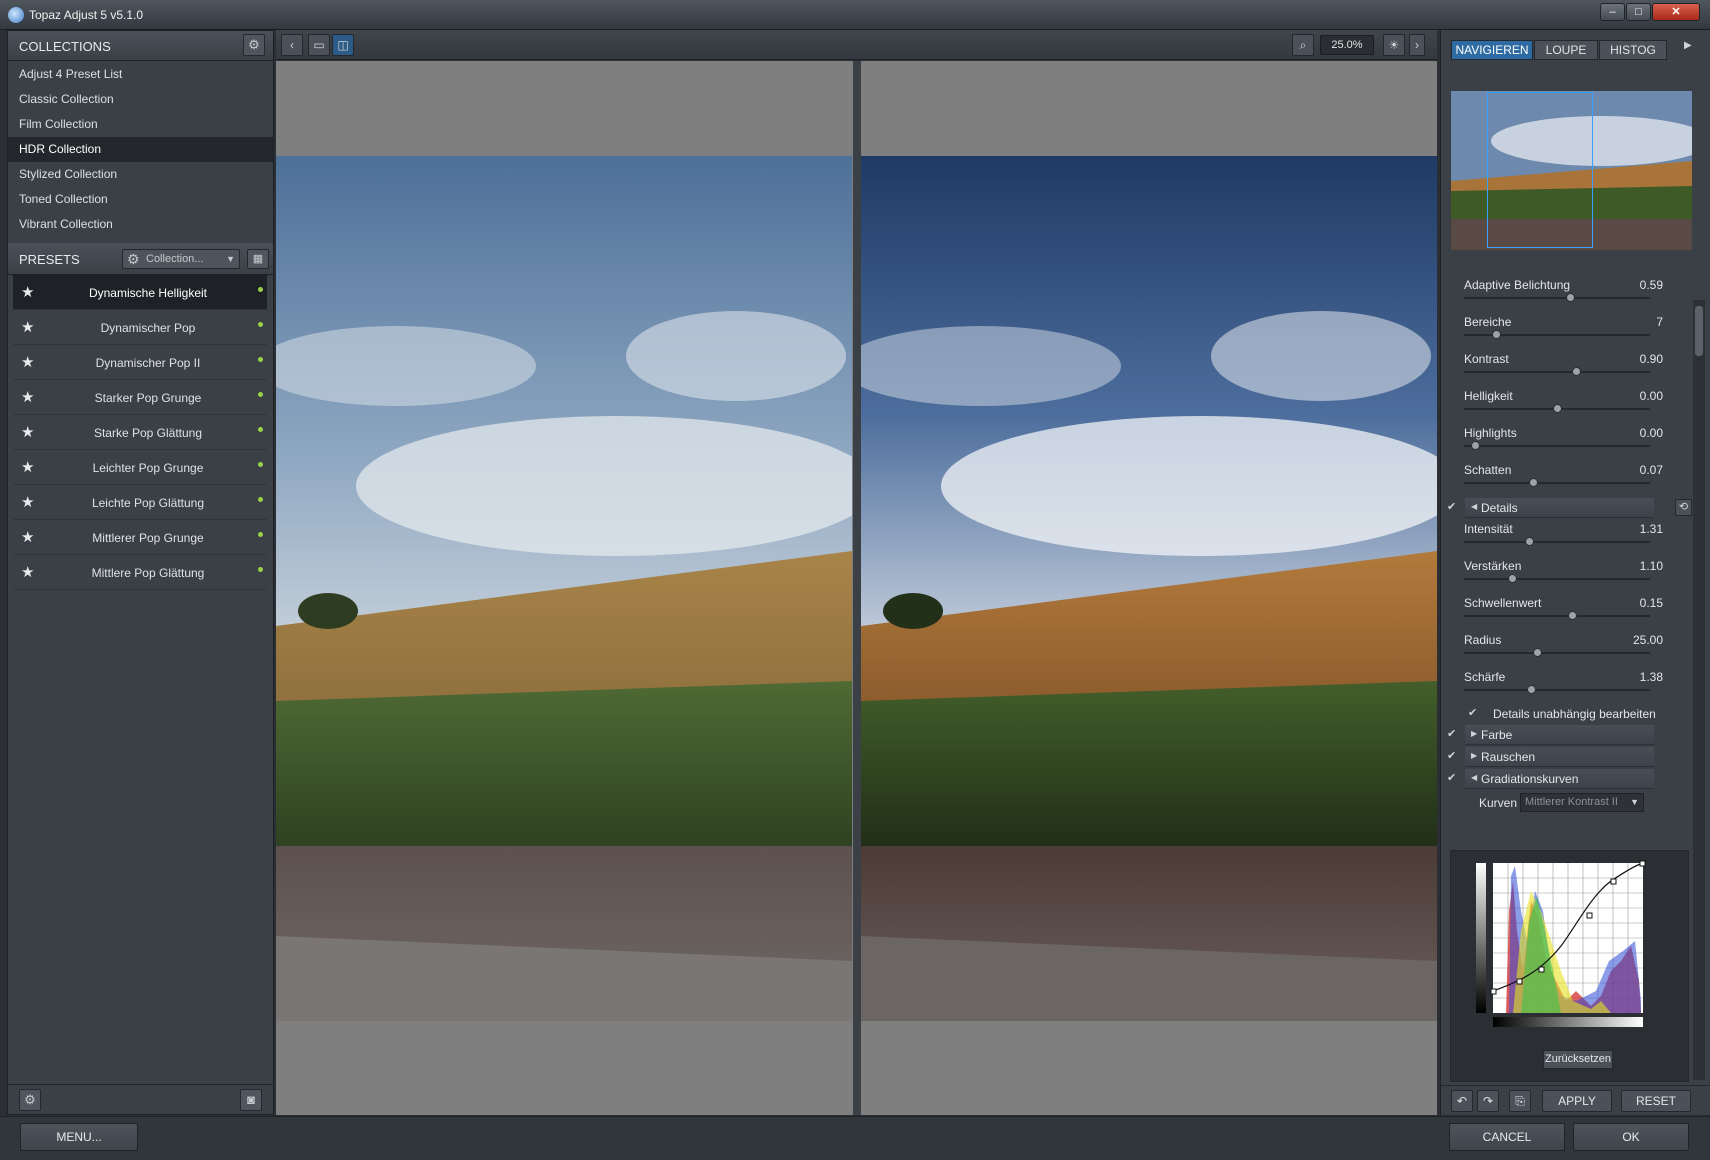  Describe the element at coordinates (140, 397) in the screenshot. I see `preset-item: ★ Starker Pop Grunge` at that location.